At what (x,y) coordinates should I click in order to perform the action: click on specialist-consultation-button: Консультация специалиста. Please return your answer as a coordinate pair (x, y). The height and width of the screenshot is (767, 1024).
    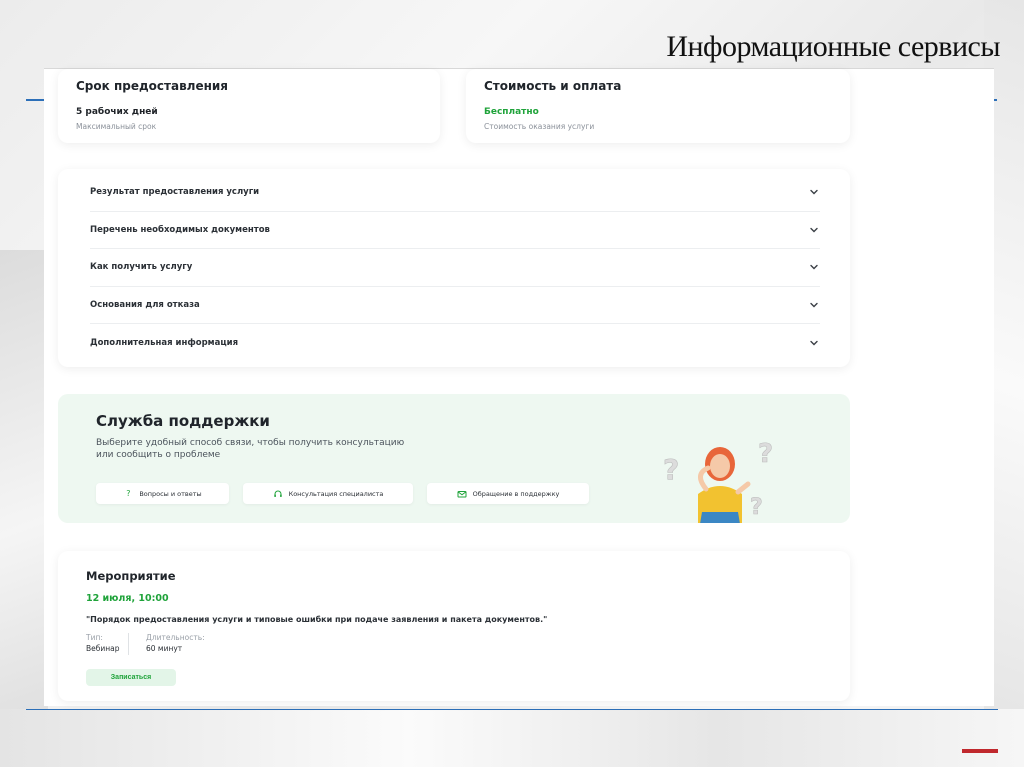
    Looking at the image, I should click on (328, 493).